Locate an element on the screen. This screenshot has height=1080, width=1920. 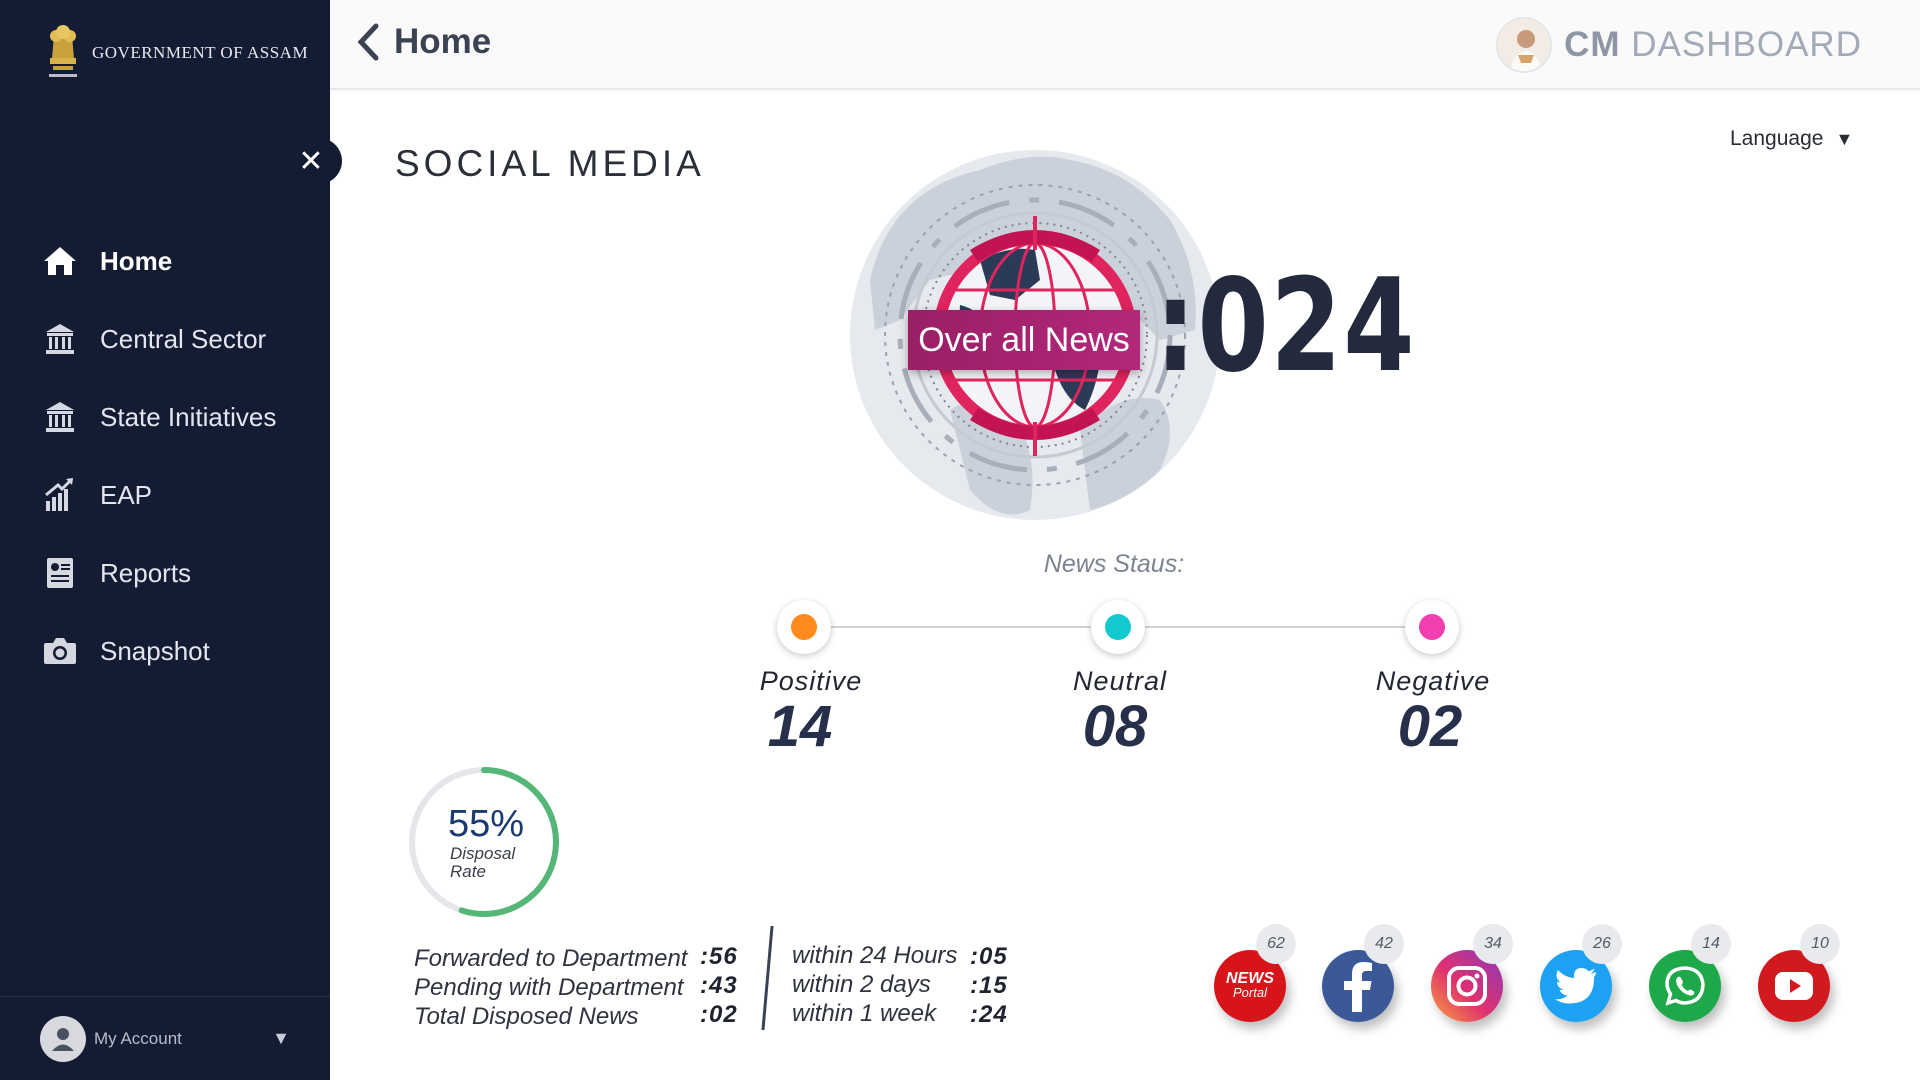
close-sidebar-button: ✕ is located at coordinates (317, 161).